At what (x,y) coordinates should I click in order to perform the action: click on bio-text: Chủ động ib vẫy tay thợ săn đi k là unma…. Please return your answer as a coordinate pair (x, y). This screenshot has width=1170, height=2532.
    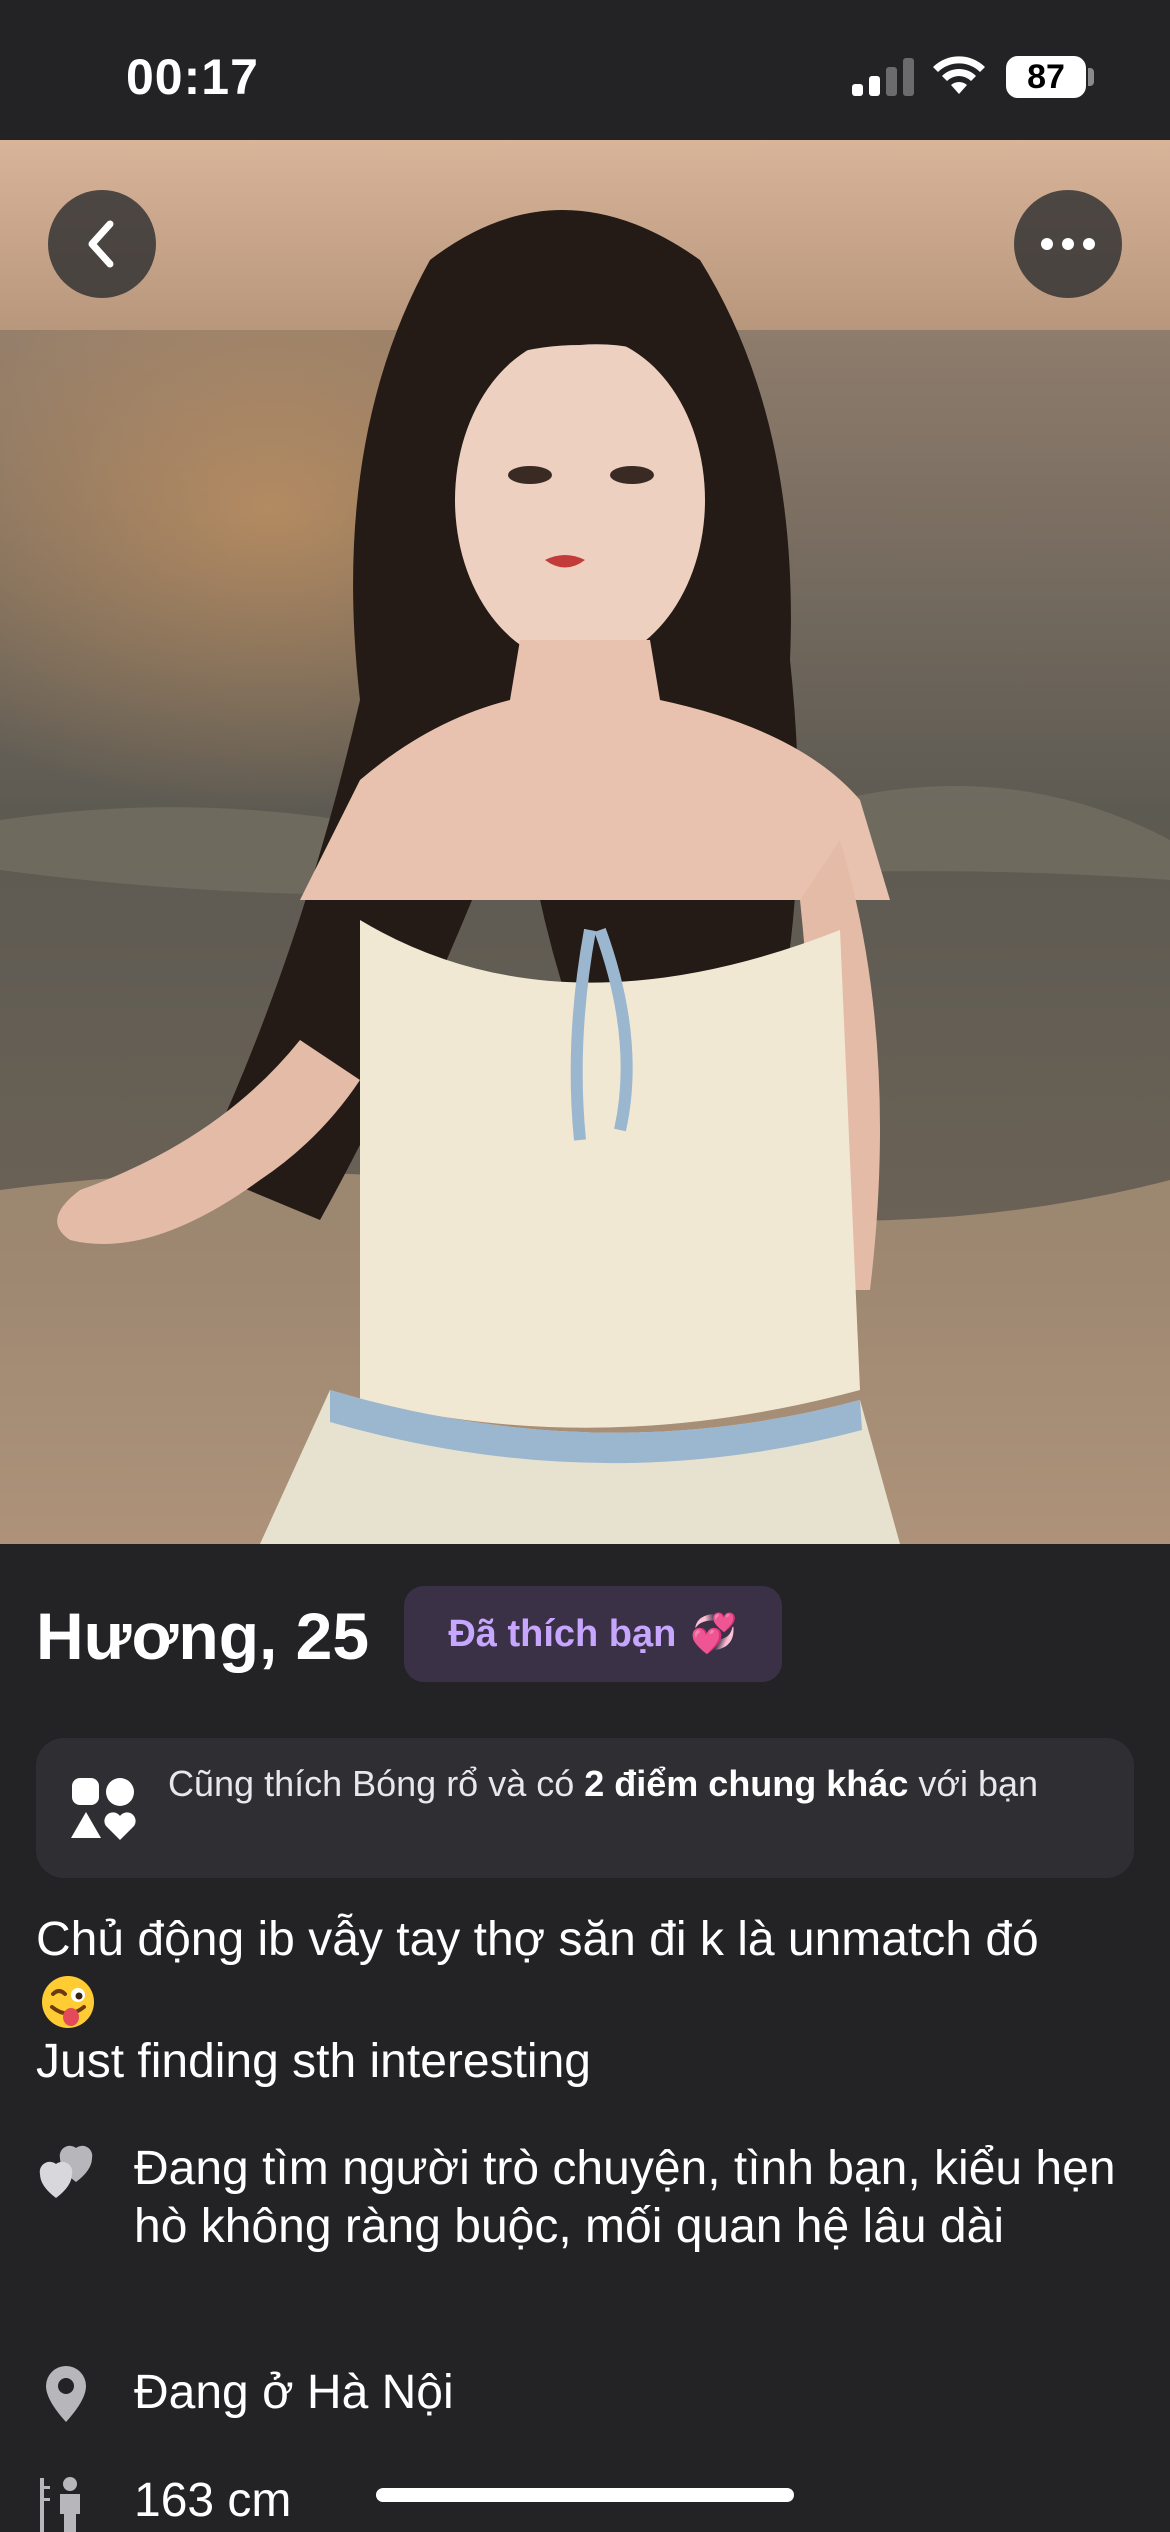
    Looking at the image, I should click on (586, 2001).